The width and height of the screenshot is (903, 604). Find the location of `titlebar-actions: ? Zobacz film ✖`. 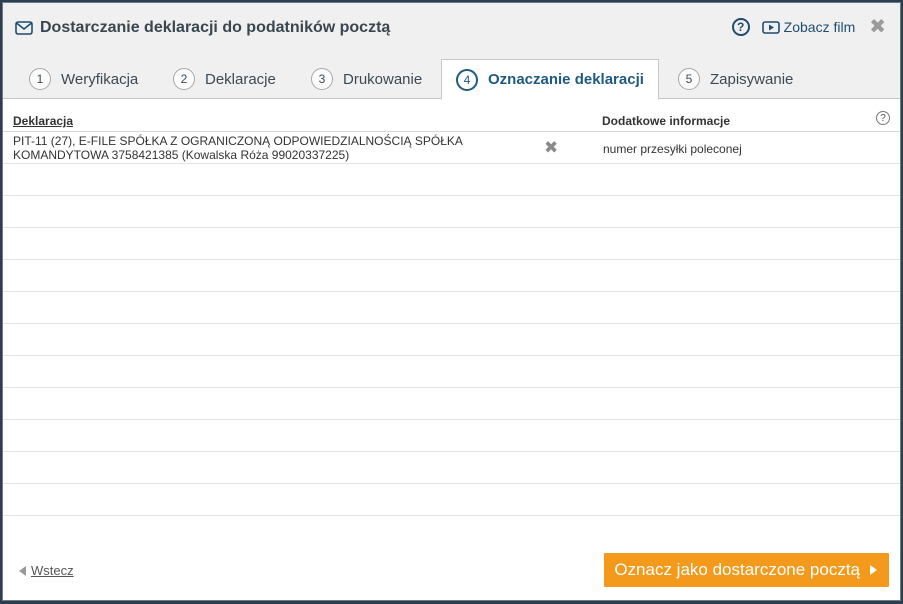

titlebar-actions: ? Zobacz film ✖ is located at coordinates (808, 27).